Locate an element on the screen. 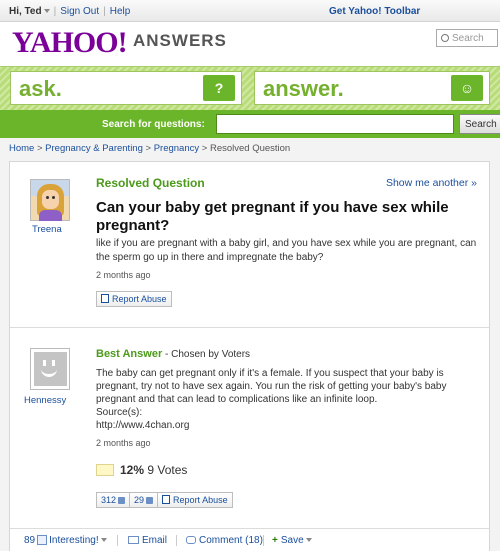 The width and height of the screenshot is (500, 551). smiley-icon: ☺ is located at coordinates (467, 88).